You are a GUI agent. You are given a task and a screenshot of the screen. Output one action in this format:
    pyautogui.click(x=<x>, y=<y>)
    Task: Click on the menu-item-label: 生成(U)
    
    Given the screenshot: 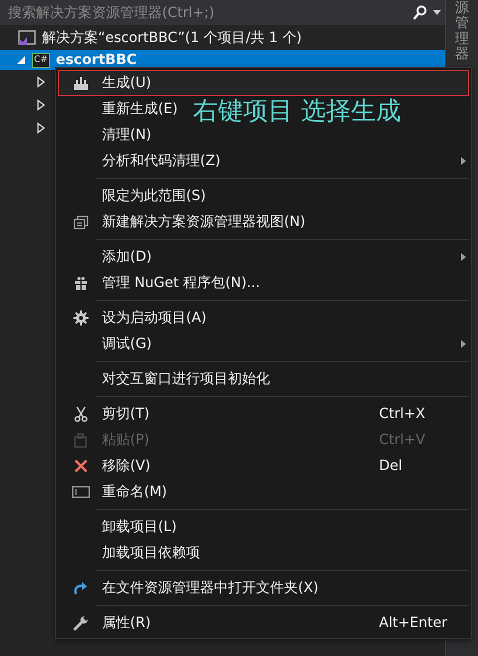 What is the action you would take?
    pyautogui.click(x=127, y=83)
    